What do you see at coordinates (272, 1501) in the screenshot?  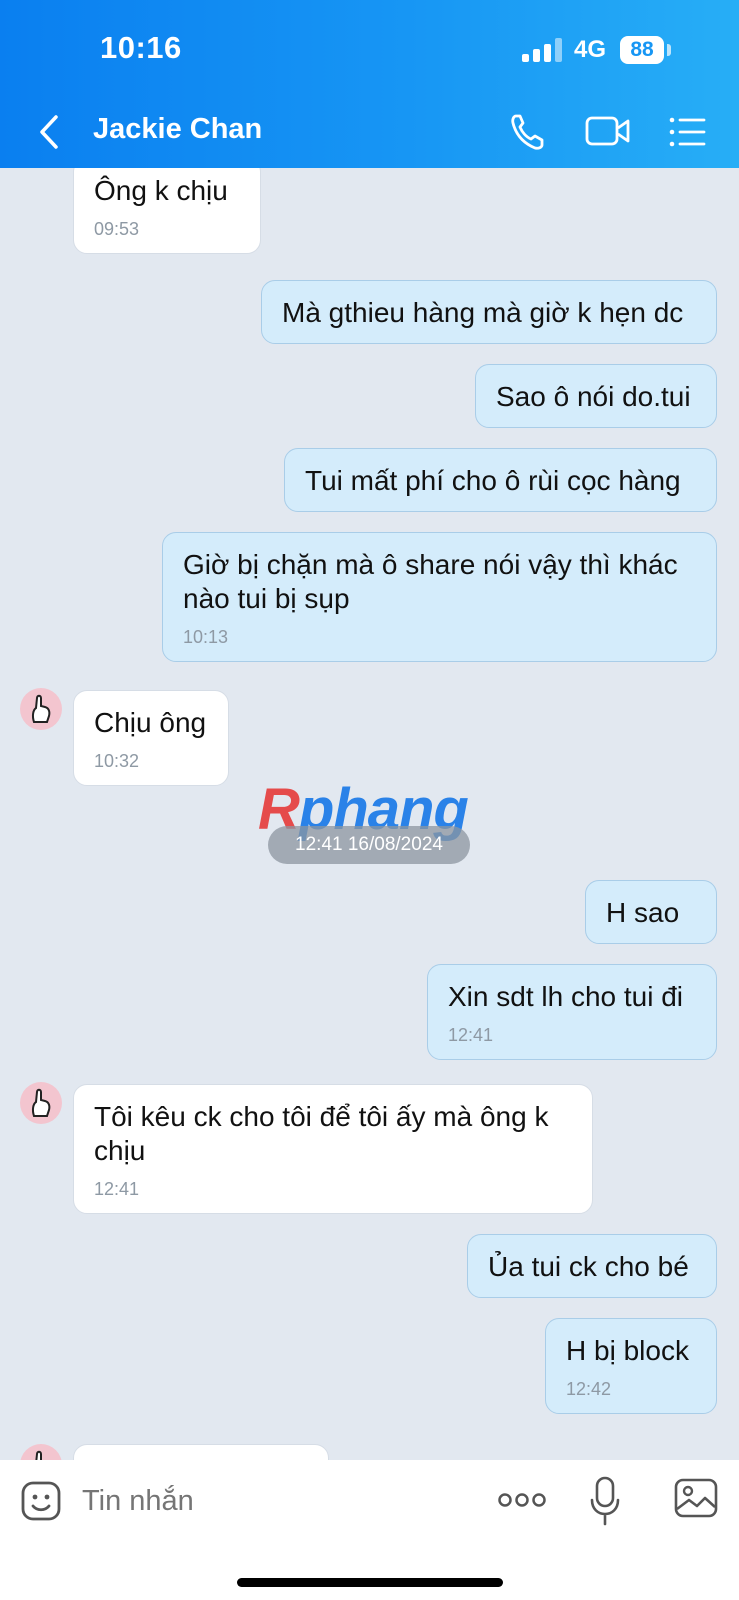 I see `message-input` at bounding box center [272, 1501].